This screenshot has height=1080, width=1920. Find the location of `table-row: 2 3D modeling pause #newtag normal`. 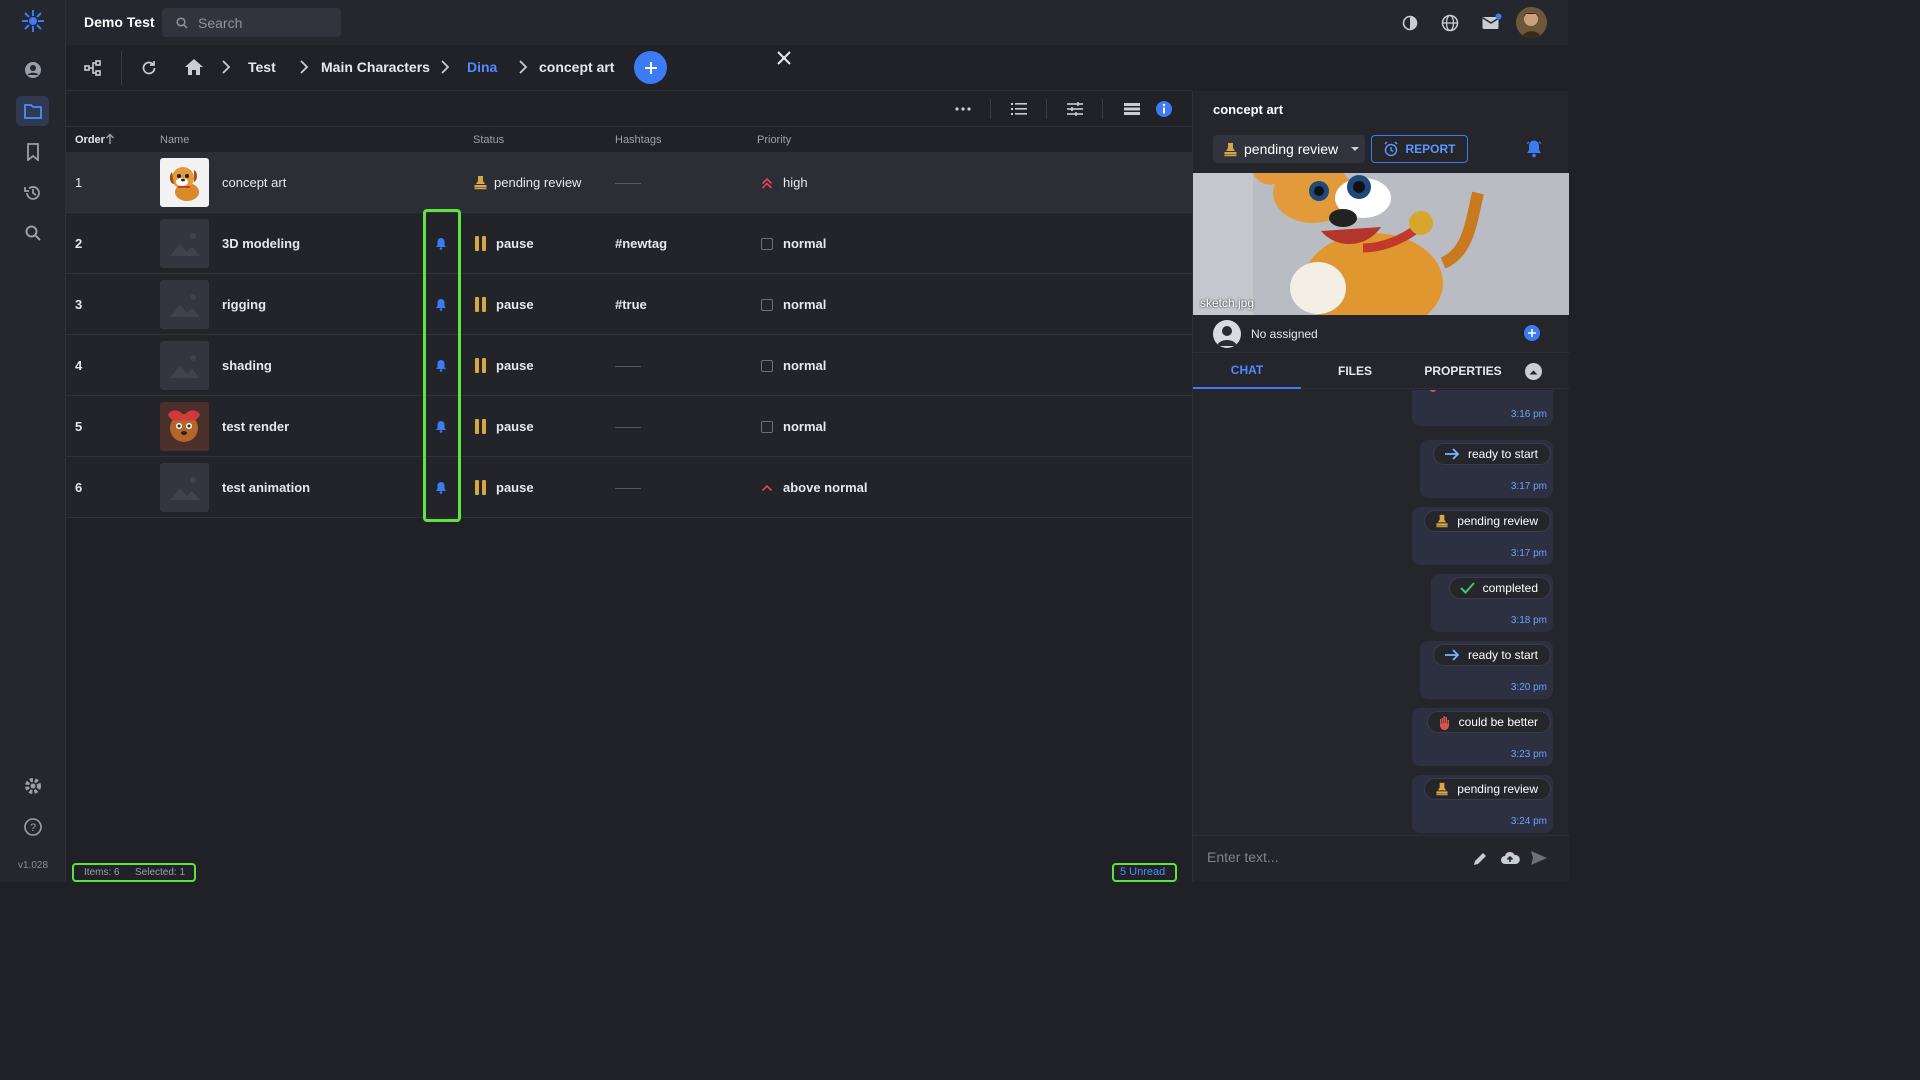

table-row: 2 3D modeling pause #newtag normal is located at coordinates (629, 243).